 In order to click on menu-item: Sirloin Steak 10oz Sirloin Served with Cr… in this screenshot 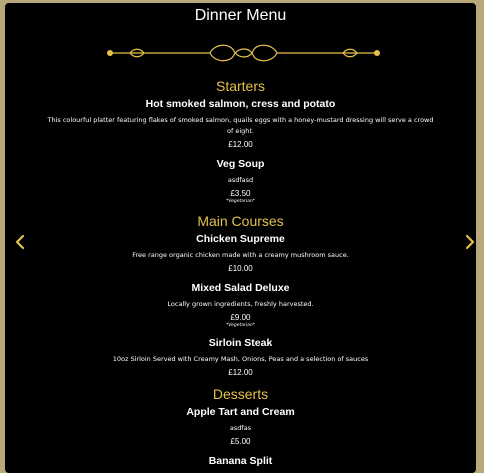, I will do `click(240, 357)`.